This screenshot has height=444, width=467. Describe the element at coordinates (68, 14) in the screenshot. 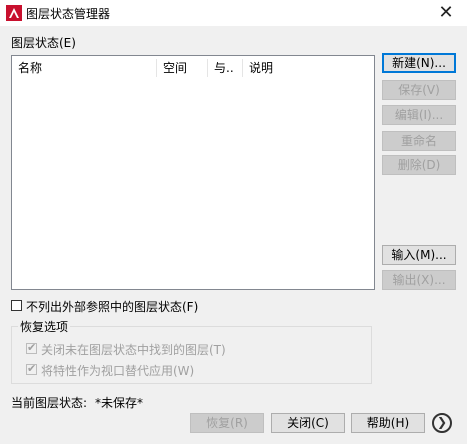

I see `window-title: 图层状态管理器` at that location.